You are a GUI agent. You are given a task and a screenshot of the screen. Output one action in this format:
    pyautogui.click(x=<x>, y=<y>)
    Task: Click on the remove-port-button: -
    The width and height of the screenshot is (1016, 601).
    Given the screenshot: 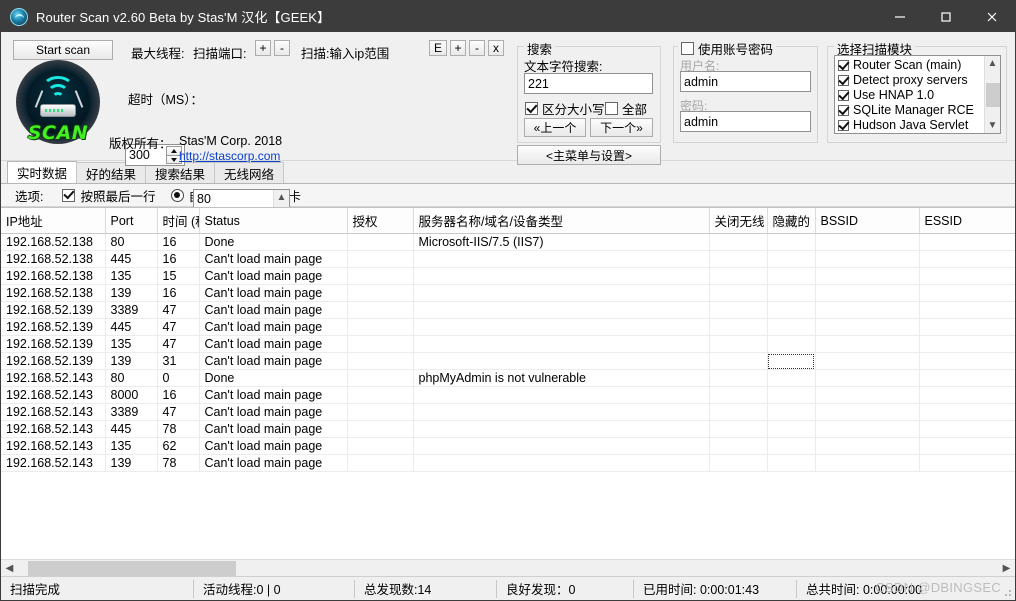 What is the action you would take?
    pyautogui.click(x=282, y=48)
    